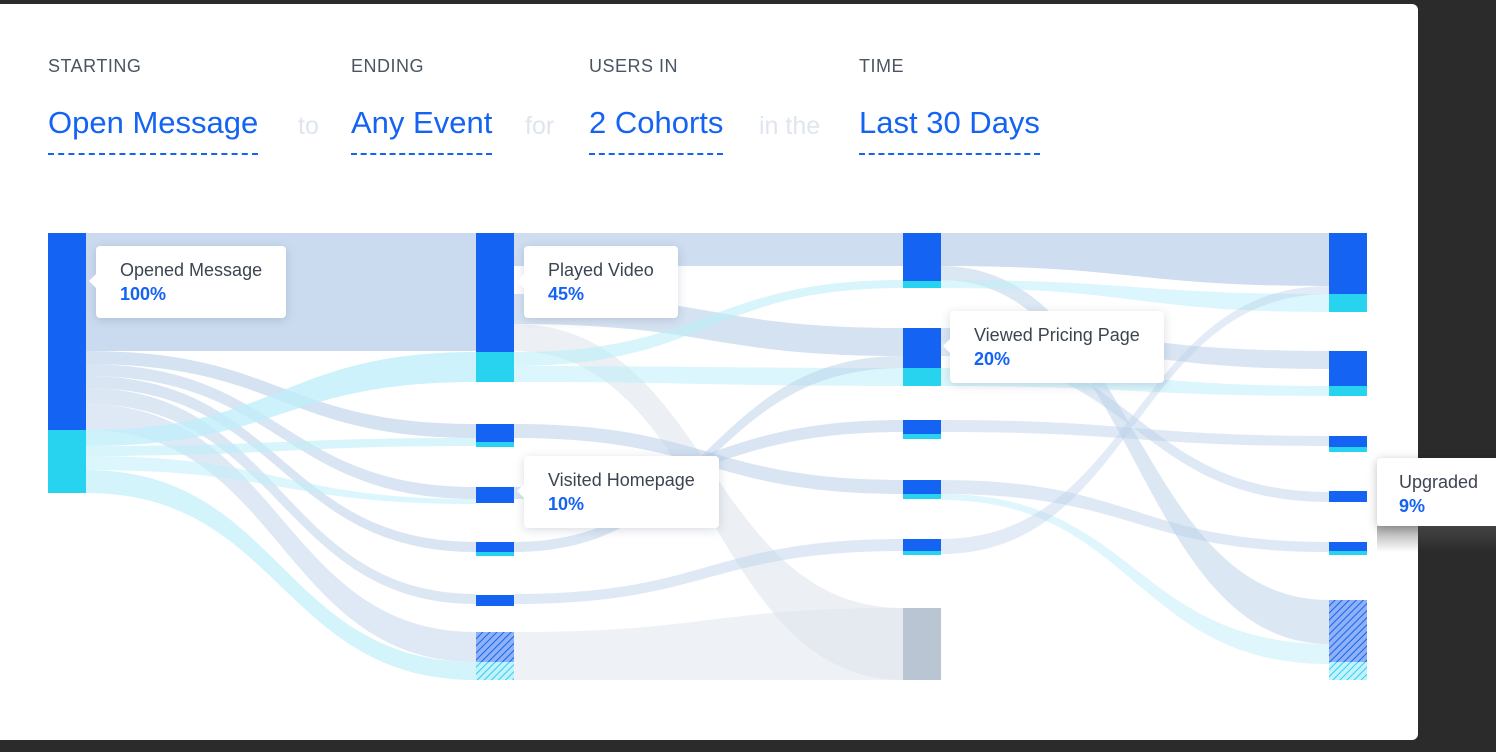 The image size is (1496, 752). Describe the element at coordinates (922, 348) in the screenshot. I see `node-viewed-pricing-page` at that location.